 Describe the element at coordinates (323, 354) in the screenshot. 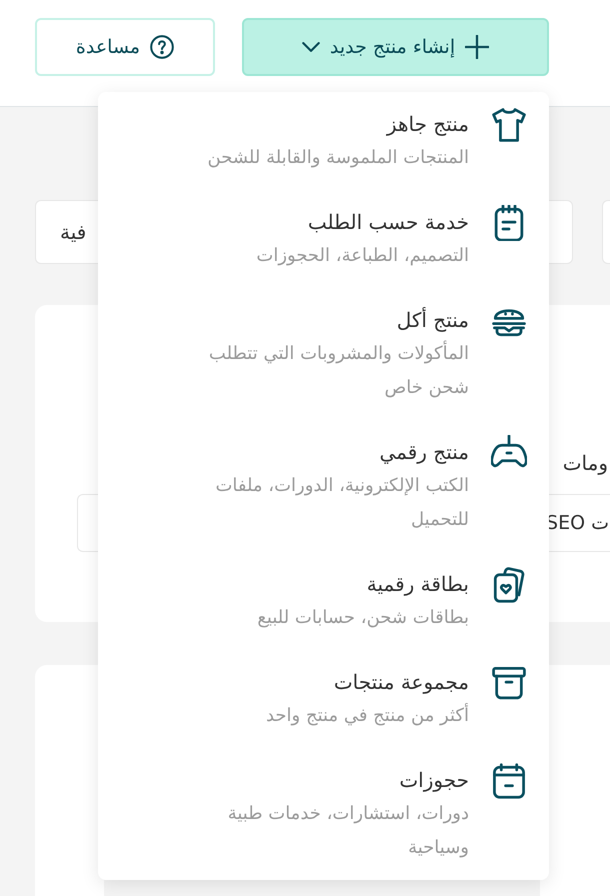

I see `menu-item: منتج أكل المأكولات والمشروبات التي تتطلب شحن خاص` at that location.